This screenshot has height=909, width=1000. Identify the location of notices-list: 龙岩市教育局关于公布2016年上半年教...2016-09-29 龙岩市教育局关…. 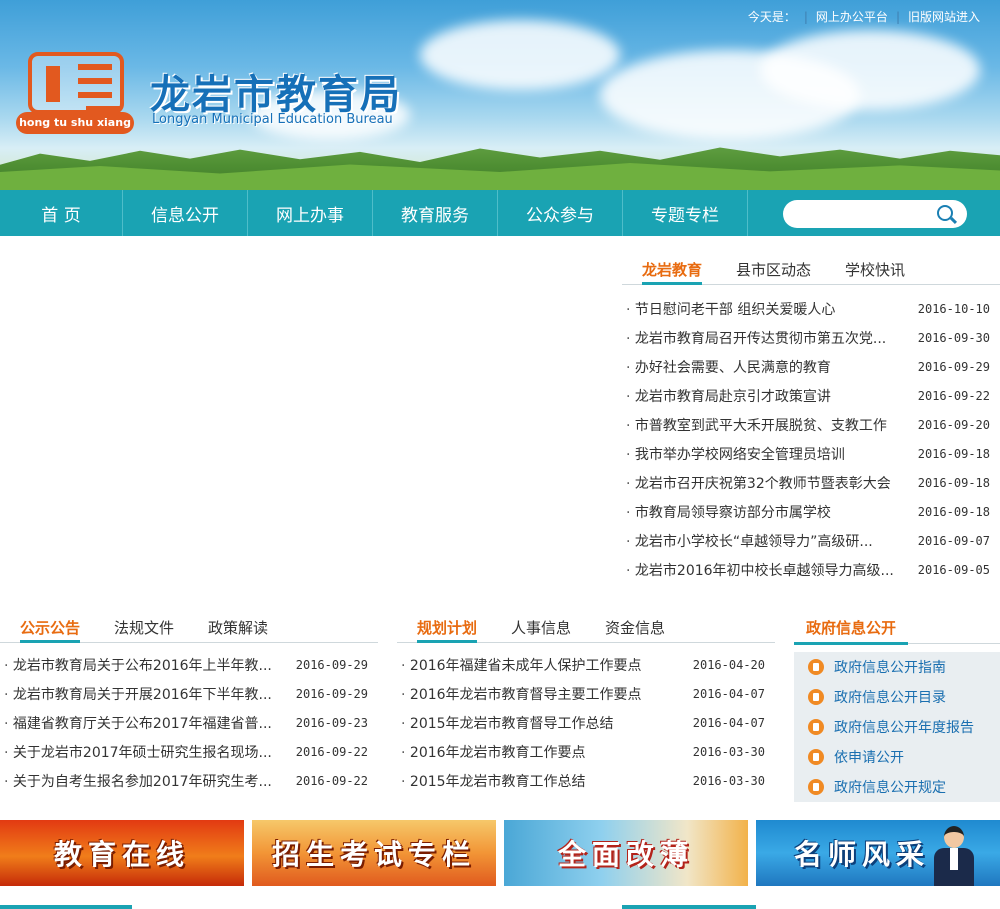
(186, 722).